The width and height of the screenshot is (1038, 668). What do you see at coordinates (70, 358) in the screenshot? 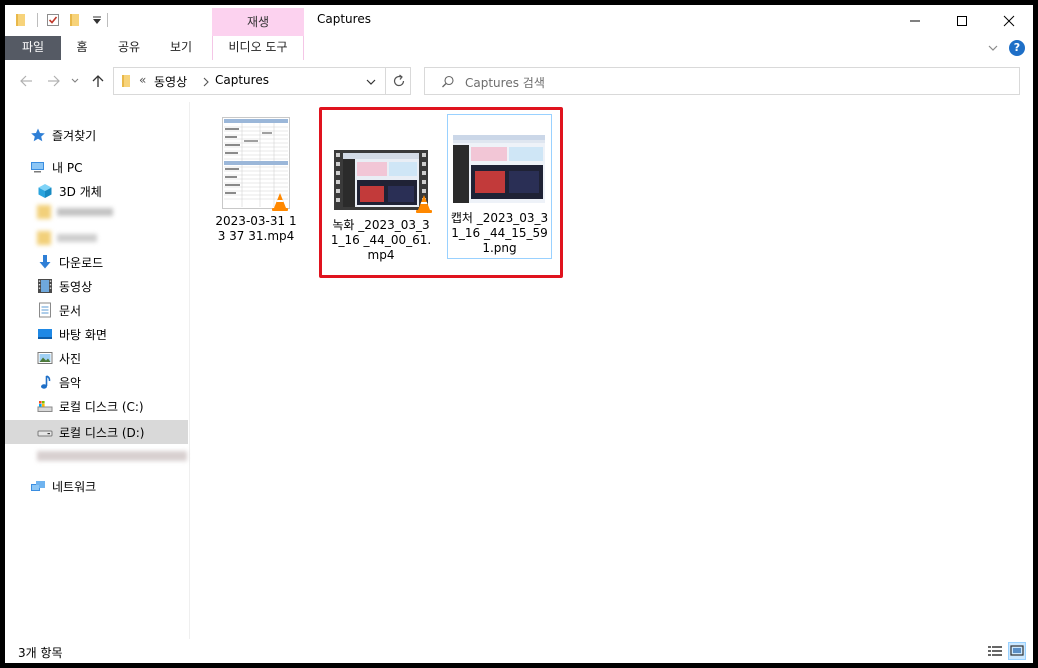
I see `nav-item-label: 사진` at bounding box center [70, 358].